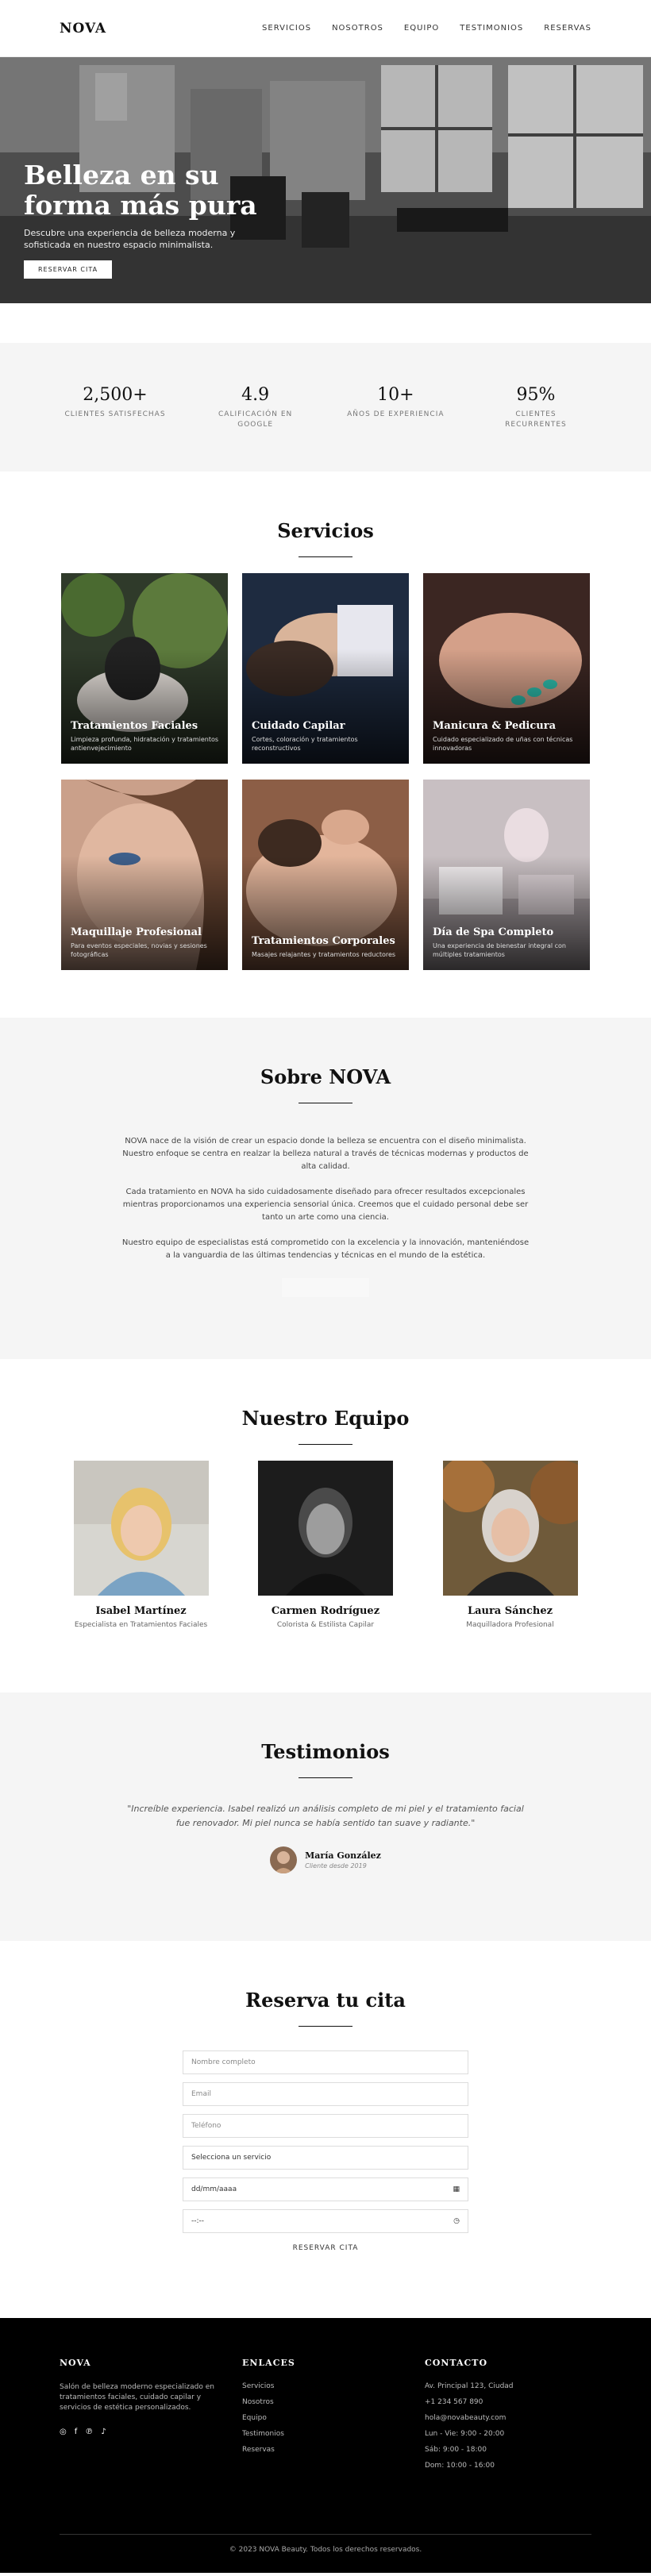  I want to click on contact-address: Av. Principal 123, Ciudad, so click(469, 2386).